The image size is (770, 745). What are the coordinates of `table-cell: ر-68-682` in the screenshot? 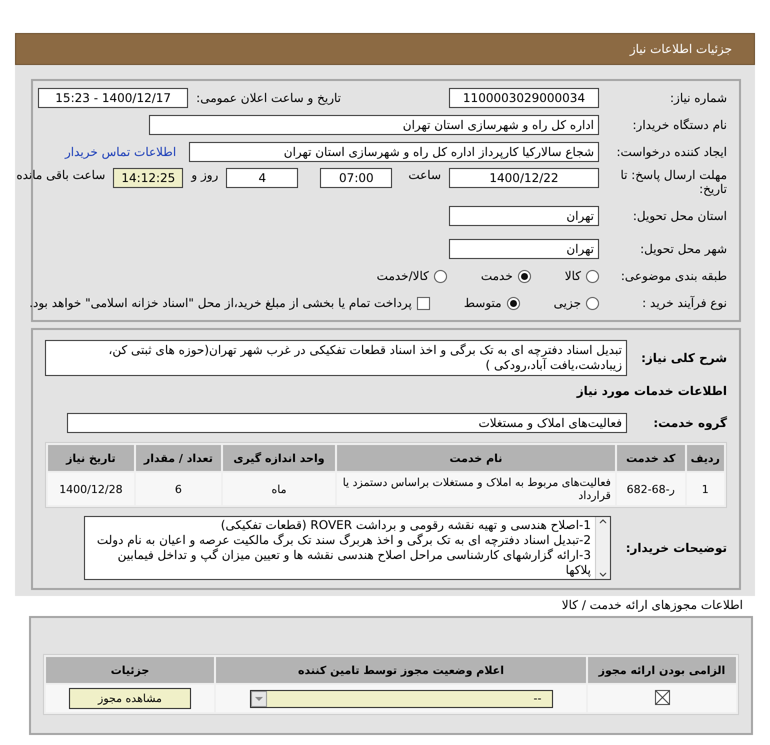 It's located at (650, 489).